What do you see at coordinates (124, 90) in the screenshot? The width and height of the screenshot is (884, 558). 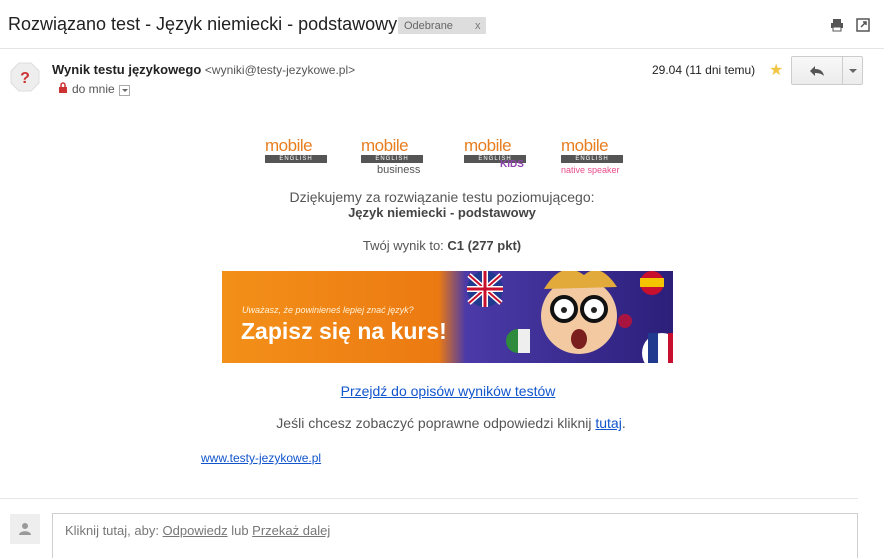 I see `details-dropdown-icon` at bounding box center [124, 90].